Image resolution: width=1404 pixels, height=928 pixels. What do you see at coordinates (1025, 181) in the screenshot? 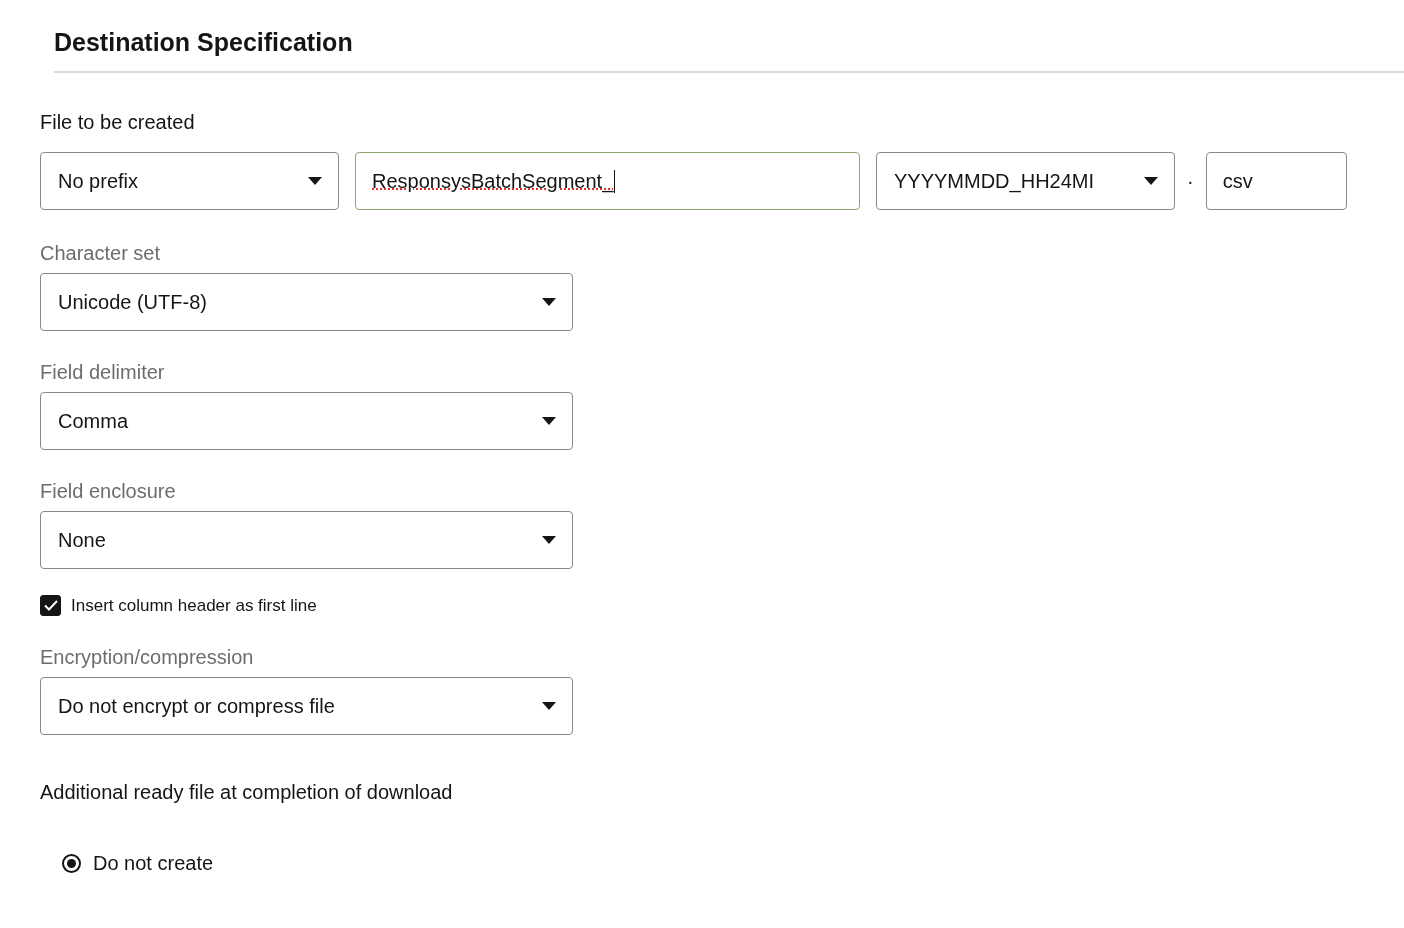
I see `date-format-select: YYYYMMDD_HH24MI` at bounding box center [1025, 181].